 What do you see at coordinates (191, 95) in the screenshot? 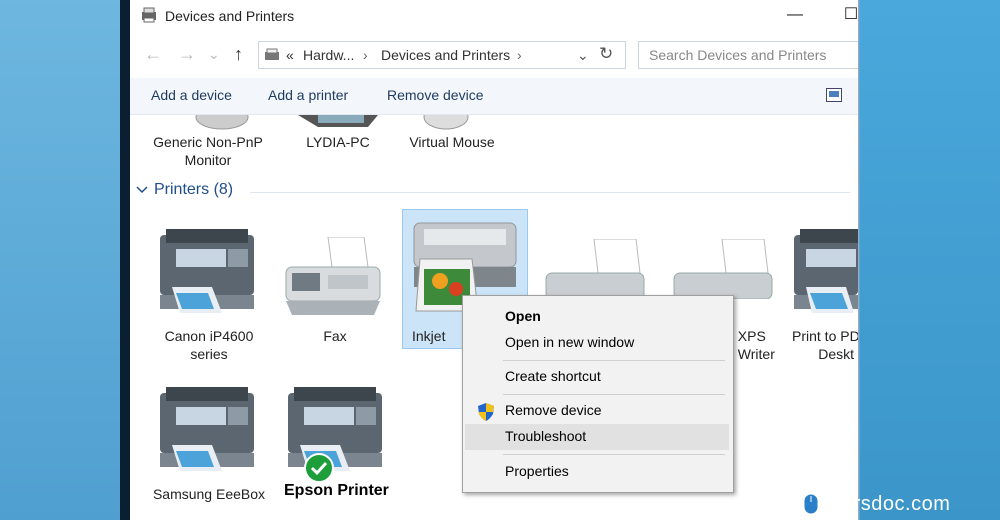
I see `add-device-button: Add a device` at bounding box center [191, 95].